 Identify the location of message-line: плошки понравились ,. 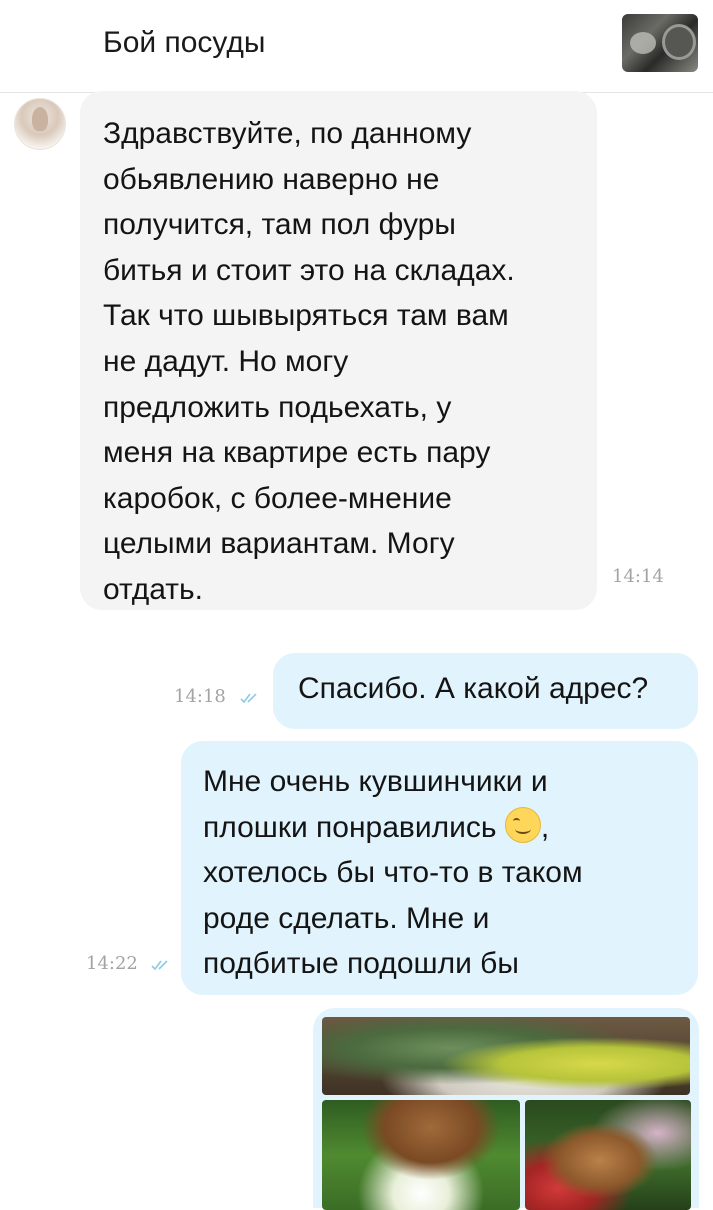
(450, 828).